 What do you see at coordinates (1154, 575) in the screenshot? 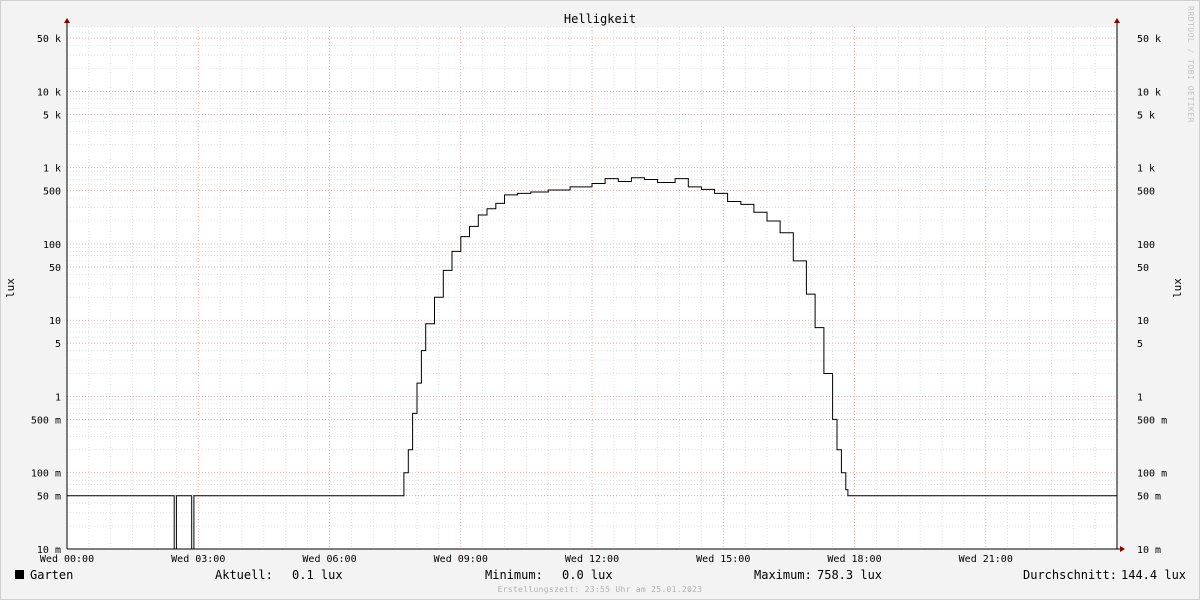
I see `average-value: 144.4 lux` at bounding box center [1154, 575].